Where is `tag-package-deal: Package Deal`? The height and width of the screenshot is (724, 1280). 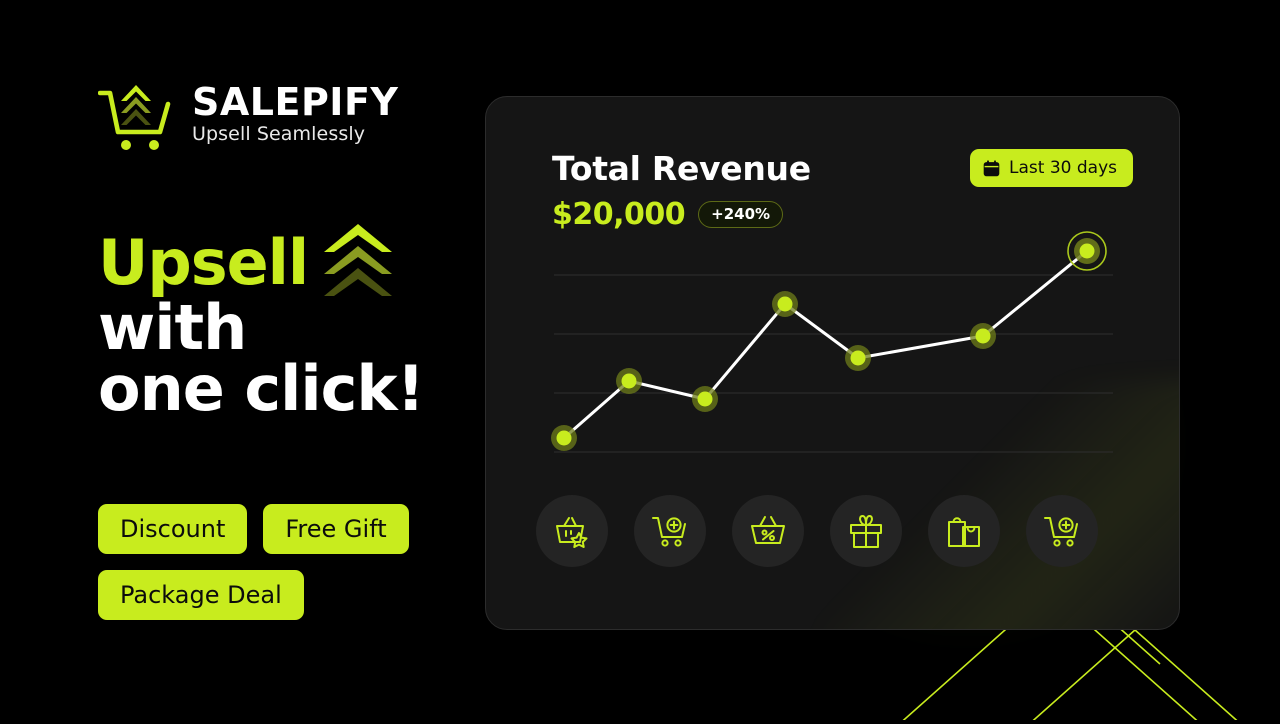 tag-package-deal: Package Deal is located at coordinates (201, 595).